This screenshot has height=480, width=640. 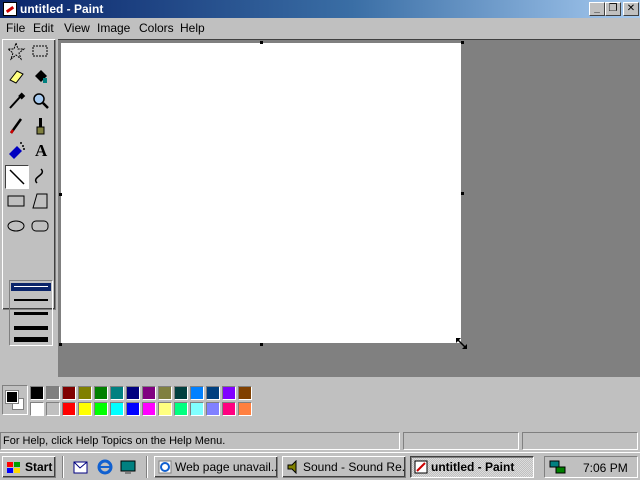 What do you see at coordinates (165, 467) in the screenshot?
I see `ie-page-icon` at bounding box center [165, 467].